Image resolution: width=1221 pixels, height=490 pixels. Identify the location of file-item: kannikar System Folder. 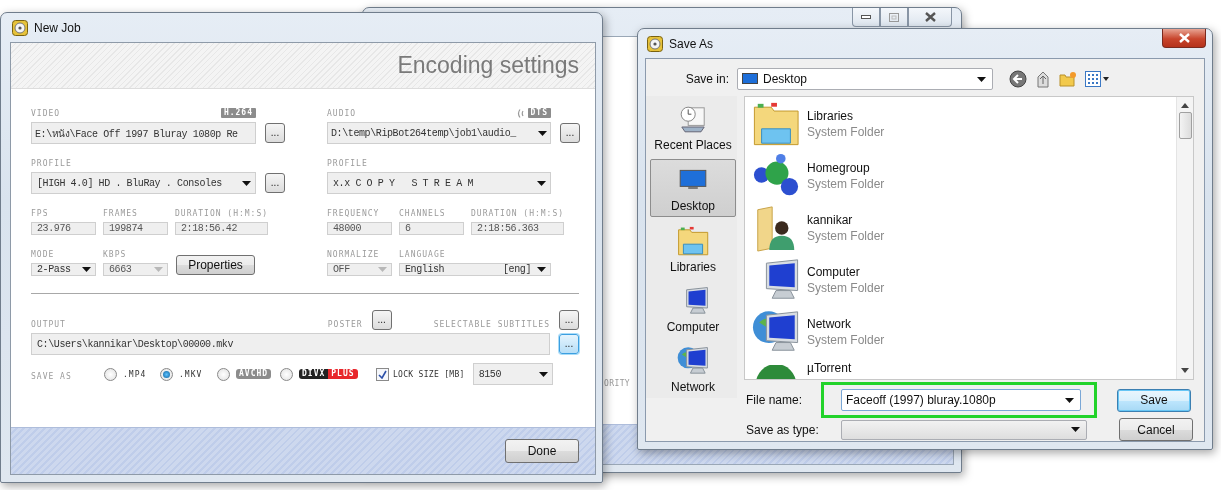
(963, 228).